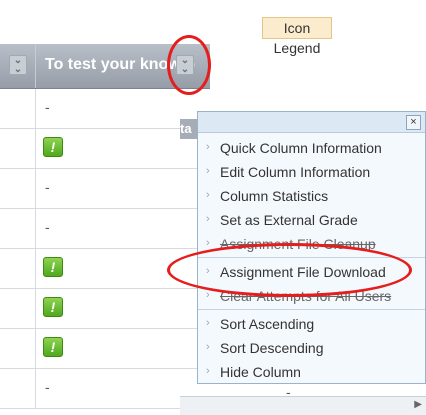  Describe the element at coordinates (189, 65) in the screenshot. I see `highlight-circle` at that location.